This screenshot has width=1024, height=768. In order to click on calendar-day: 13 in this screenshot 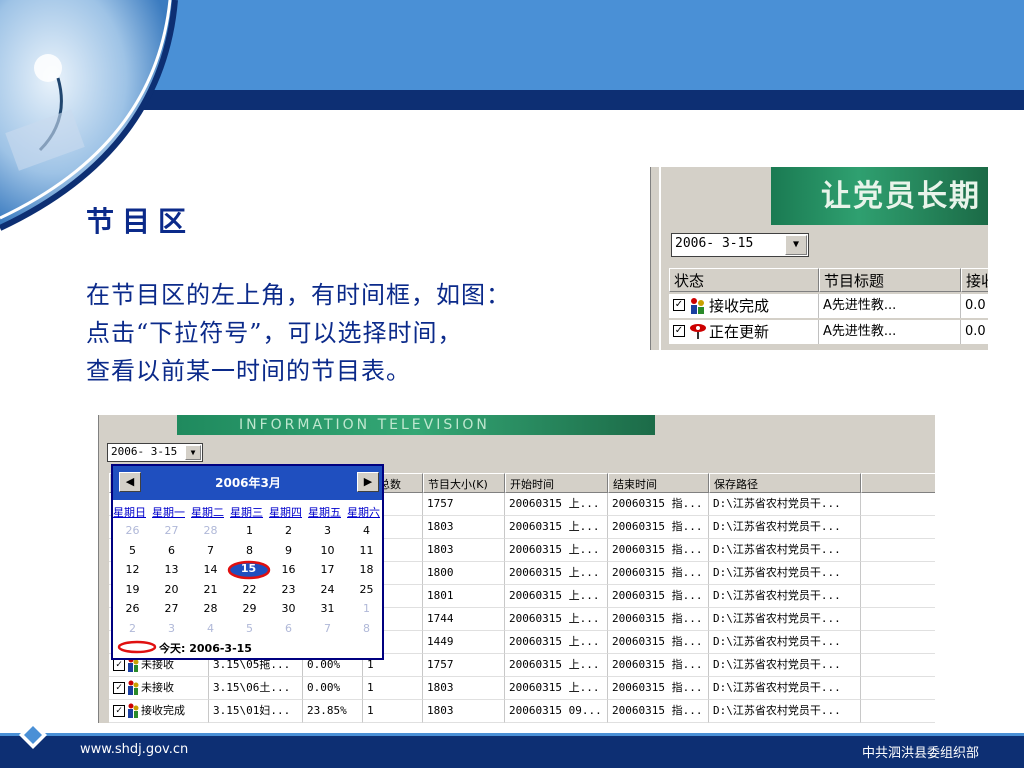, I will do `click(171, 569)`.